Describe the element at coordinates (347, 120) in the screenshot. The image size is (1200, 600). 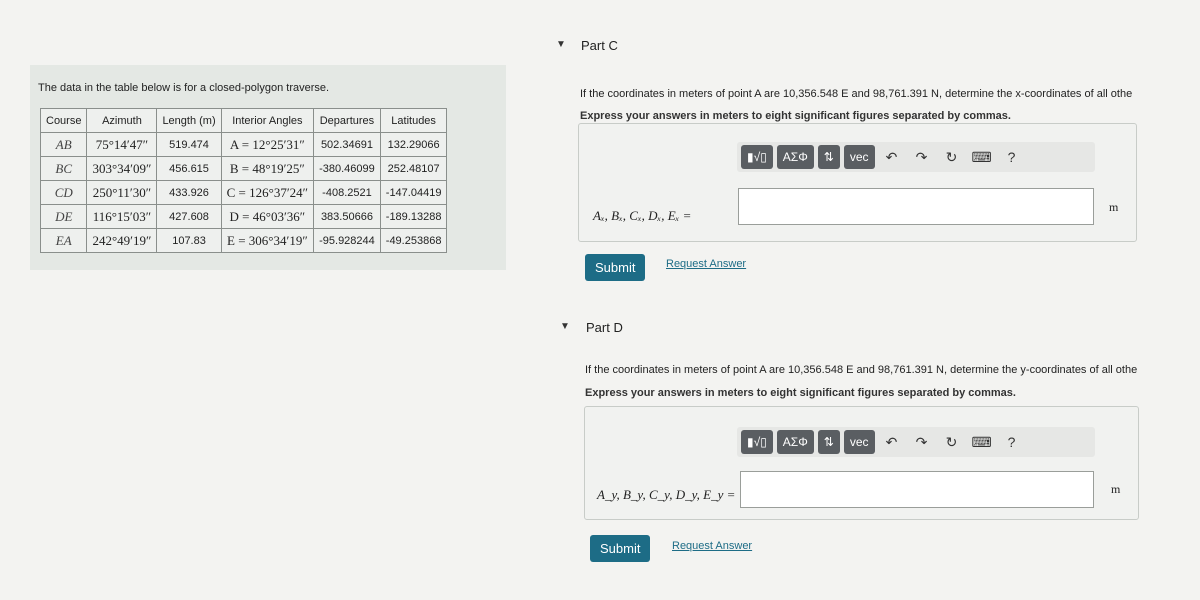
I see `column-header: Departures` at that location.